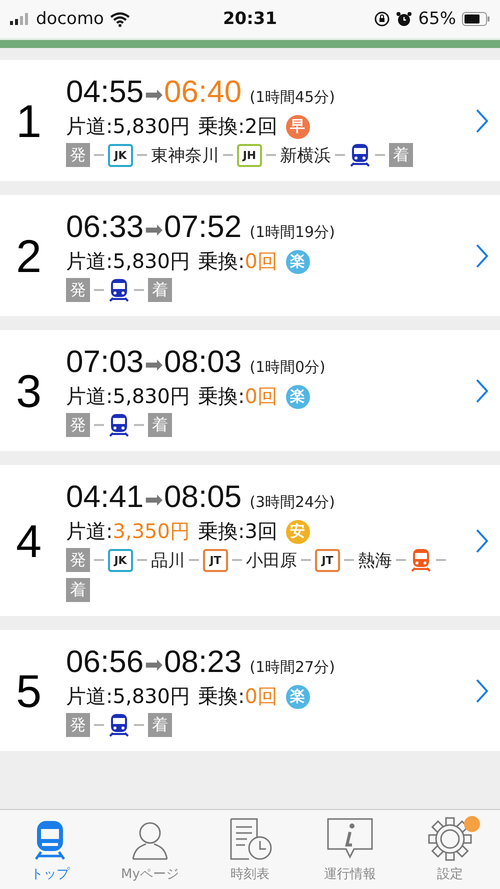 Image resolution: width=500 pixels, height=889 pixels. What do you see at coordinates (203, 497) in the screenshot?
I see `arrival-time: 08:05` at bounding box center [203, 497].